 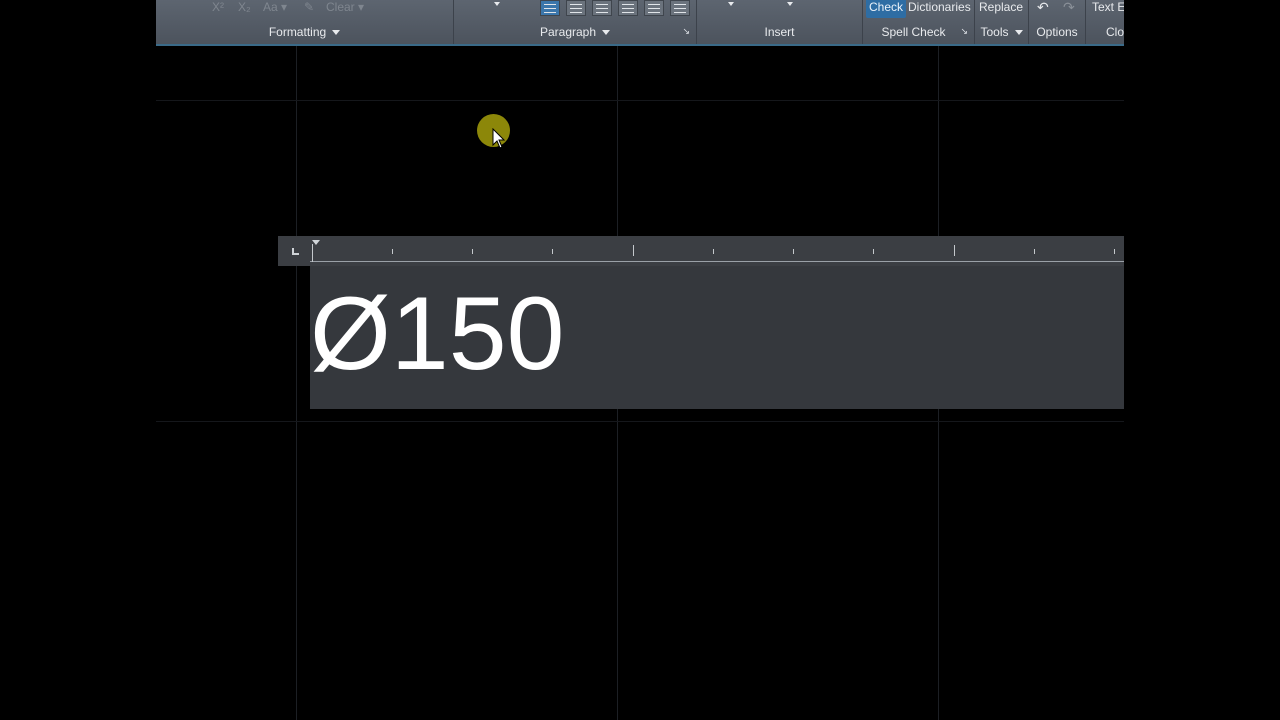 What do you see at coordinates (628, 8) in the screenshot?
I see `justify-icon` at bounding box center [628, 8].